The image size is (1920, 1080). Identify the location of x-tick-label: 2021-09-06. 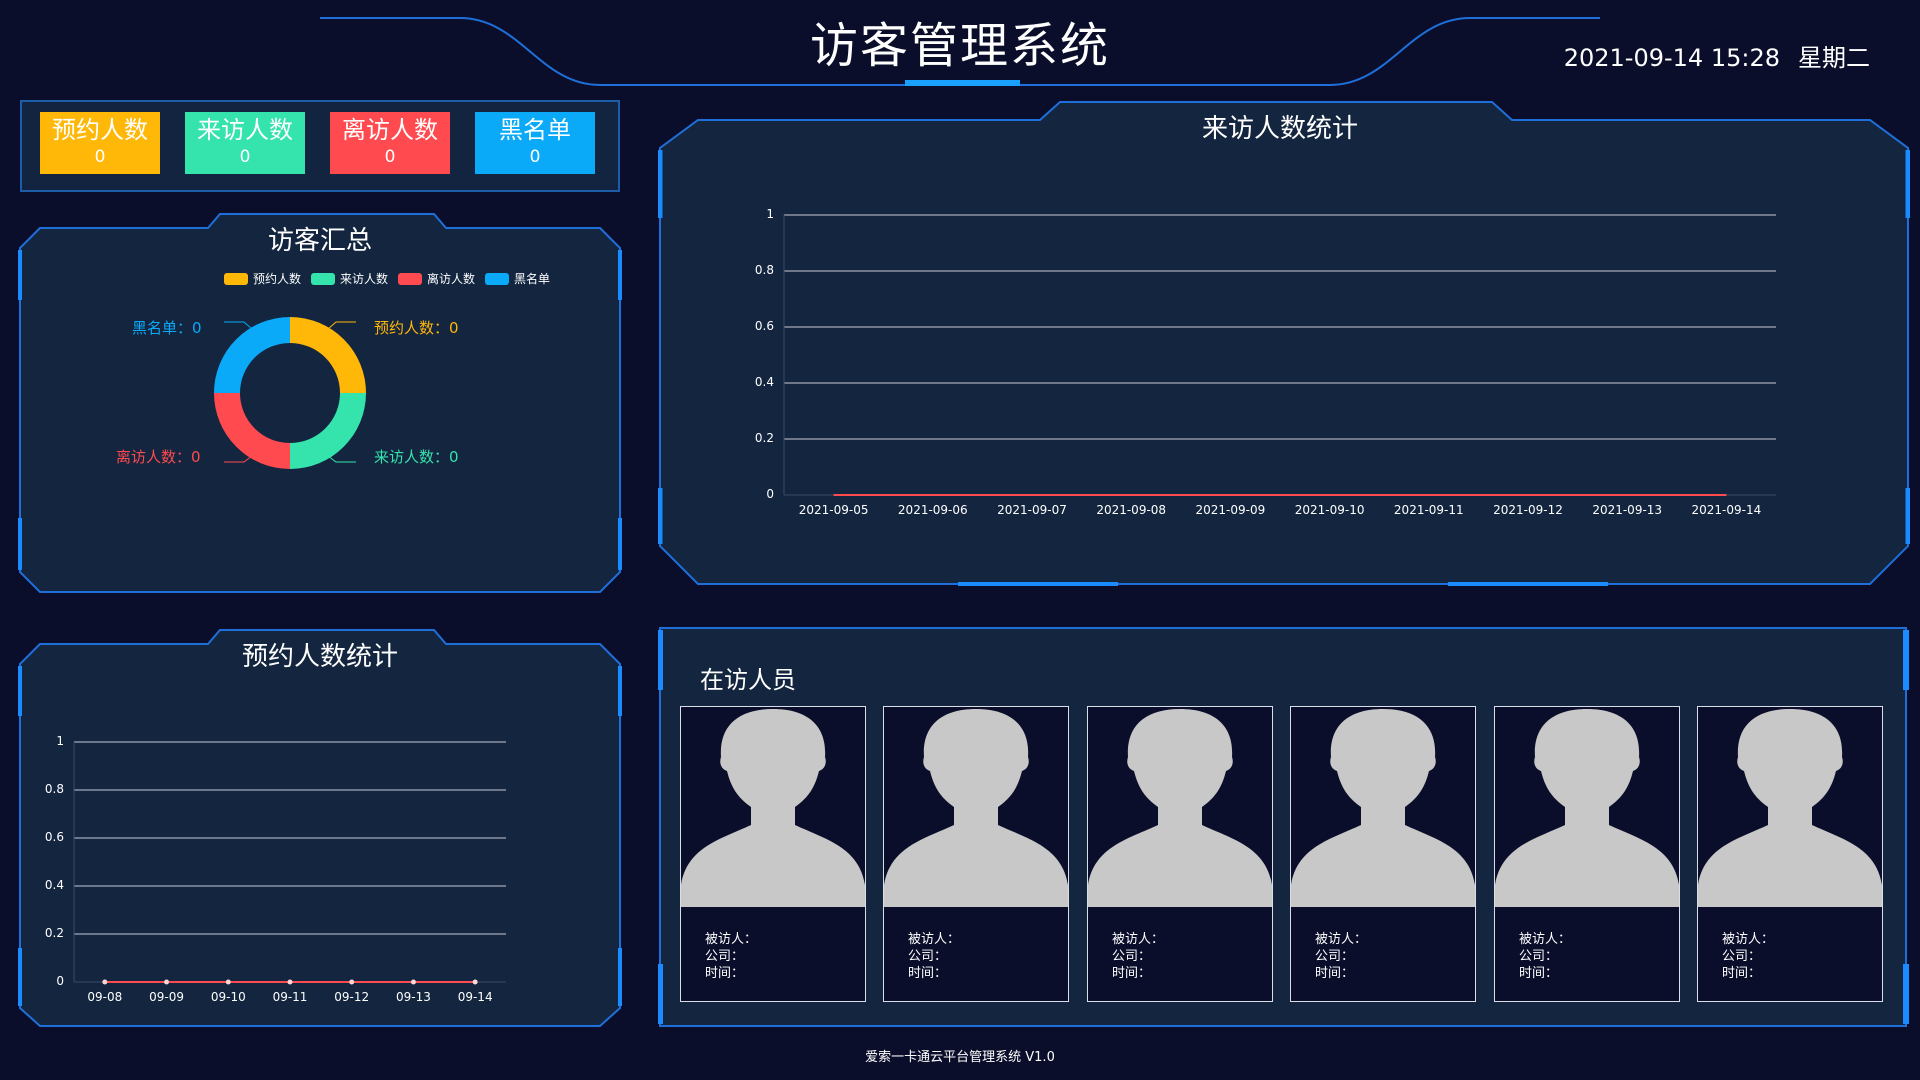
(932, 510).